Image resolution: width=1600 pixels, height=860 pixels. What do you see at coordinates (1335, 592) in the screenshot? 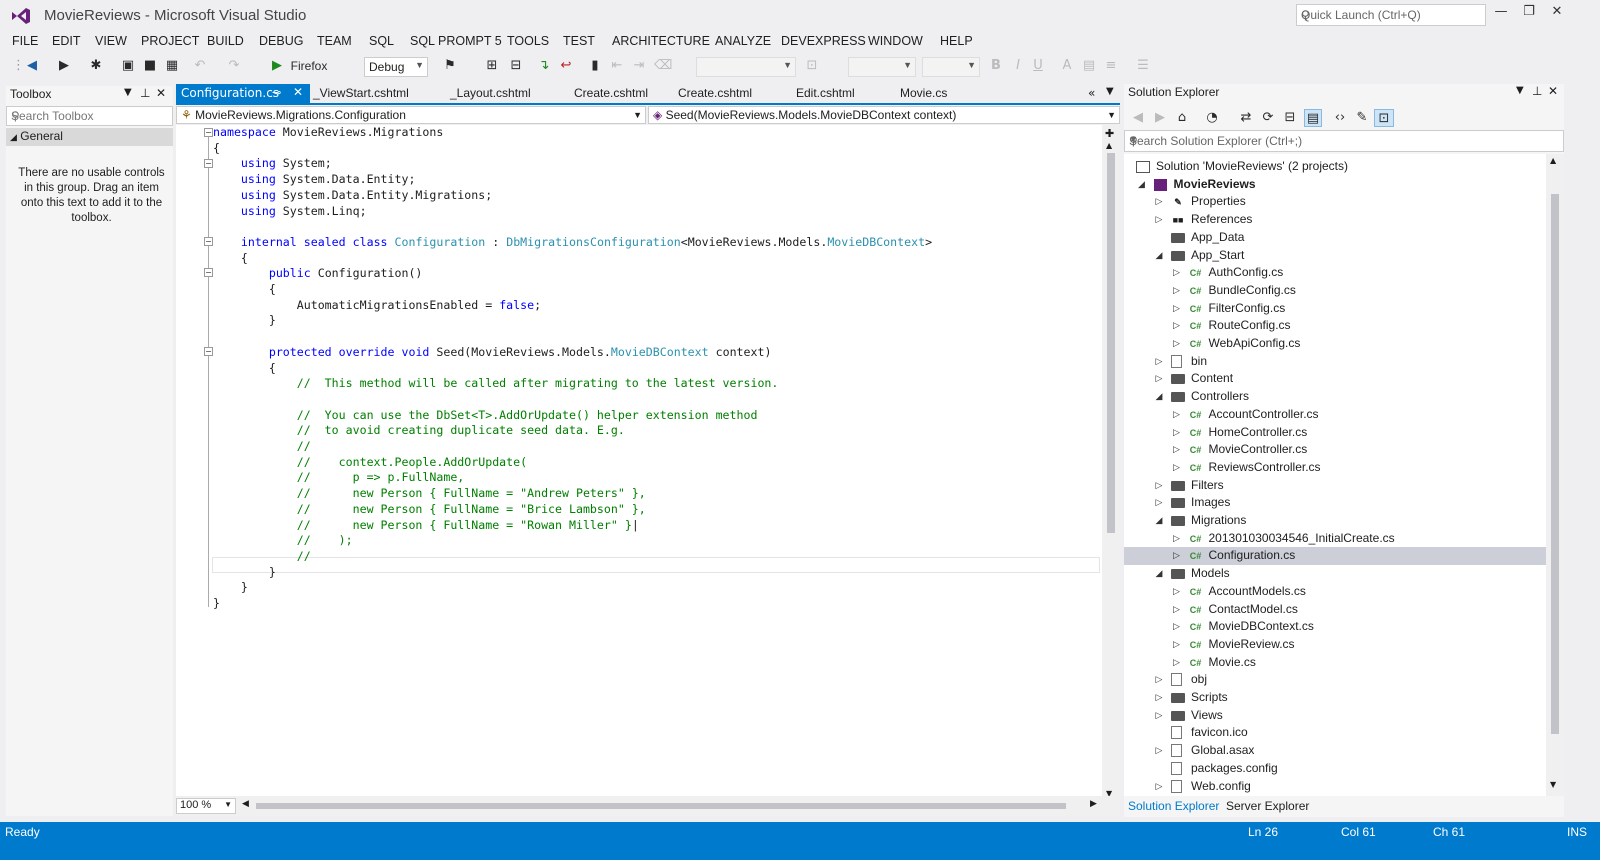
I see `tree-node: ▷ C# AccountModels.cs` at bounding box center [1335, 592].